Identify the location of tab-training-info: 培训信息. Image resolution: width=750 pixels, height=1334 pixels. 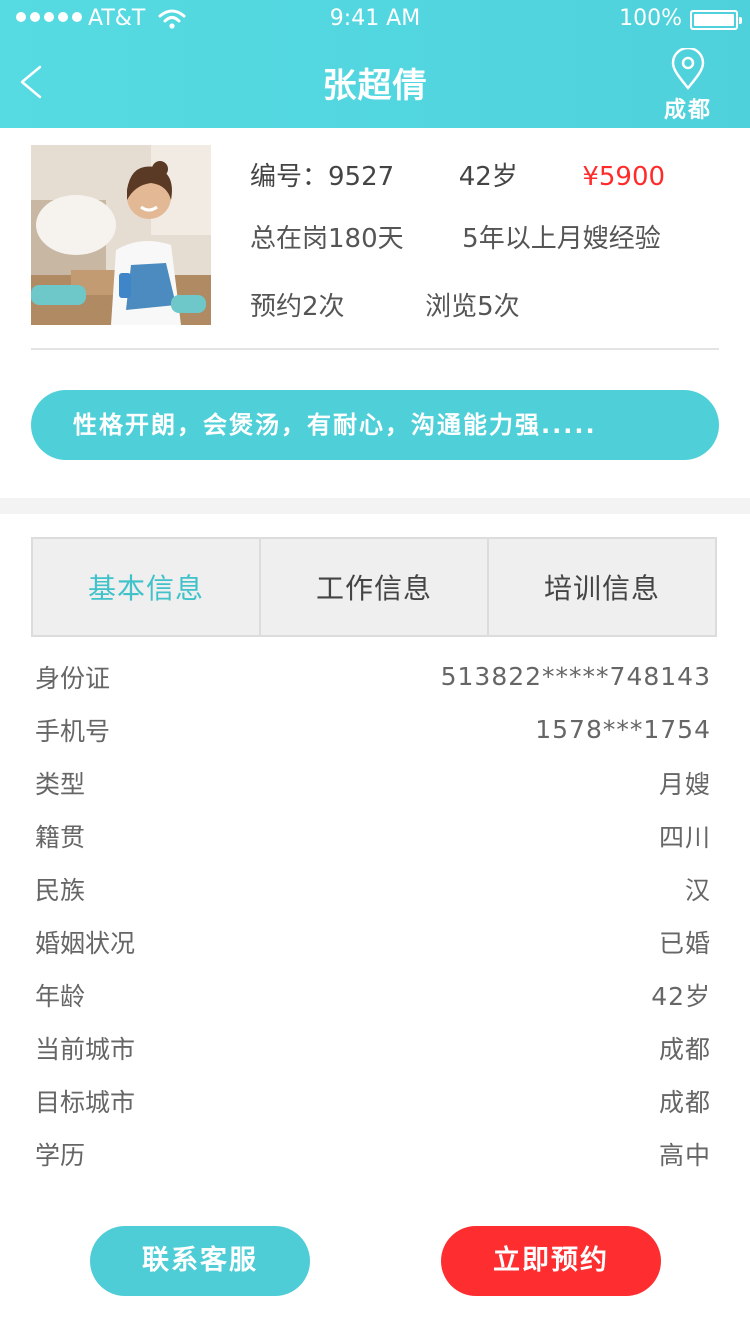
(601, 587).